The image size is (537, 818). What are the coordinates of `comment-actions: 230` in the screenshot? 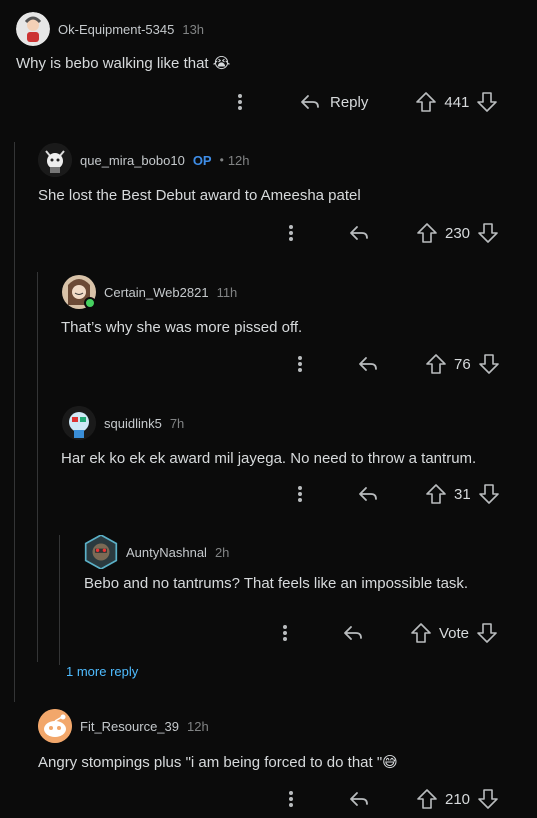 It's located at (390, 233).